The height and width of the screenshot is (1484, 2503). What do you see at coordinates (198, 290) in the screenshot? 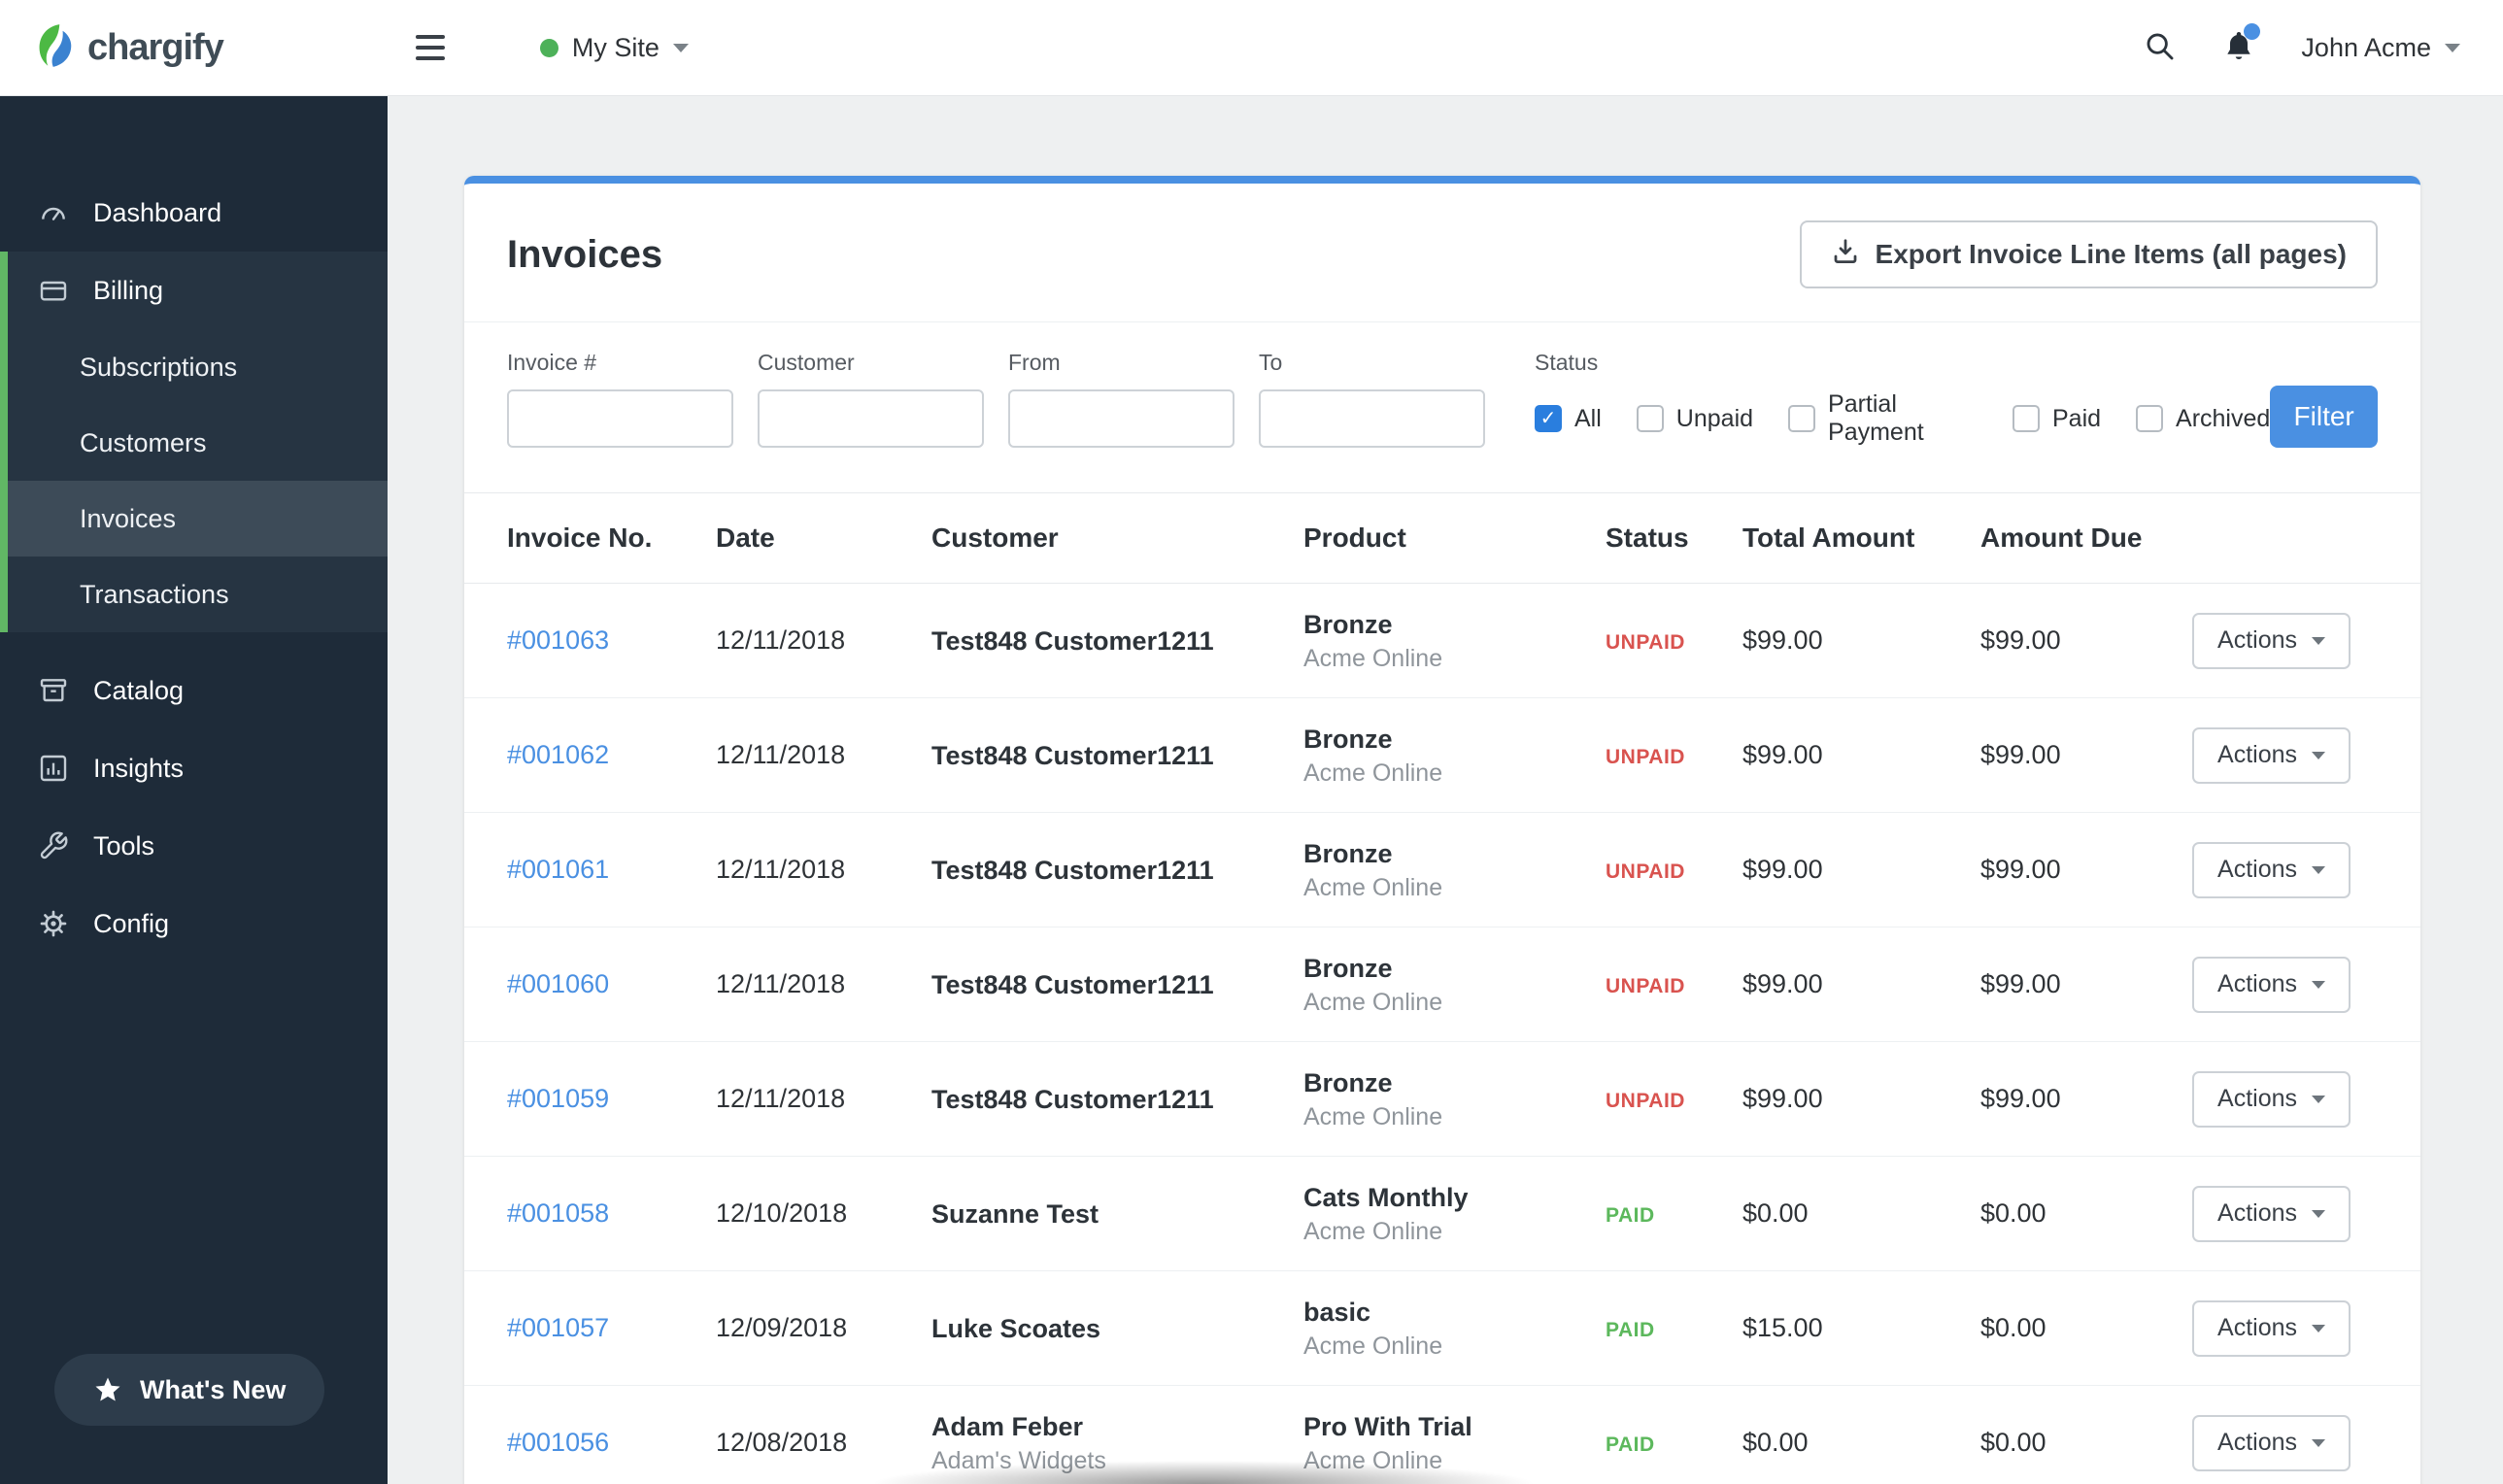
I see `sidebar-item-billing: Billing` at bounding box center [198, 290].